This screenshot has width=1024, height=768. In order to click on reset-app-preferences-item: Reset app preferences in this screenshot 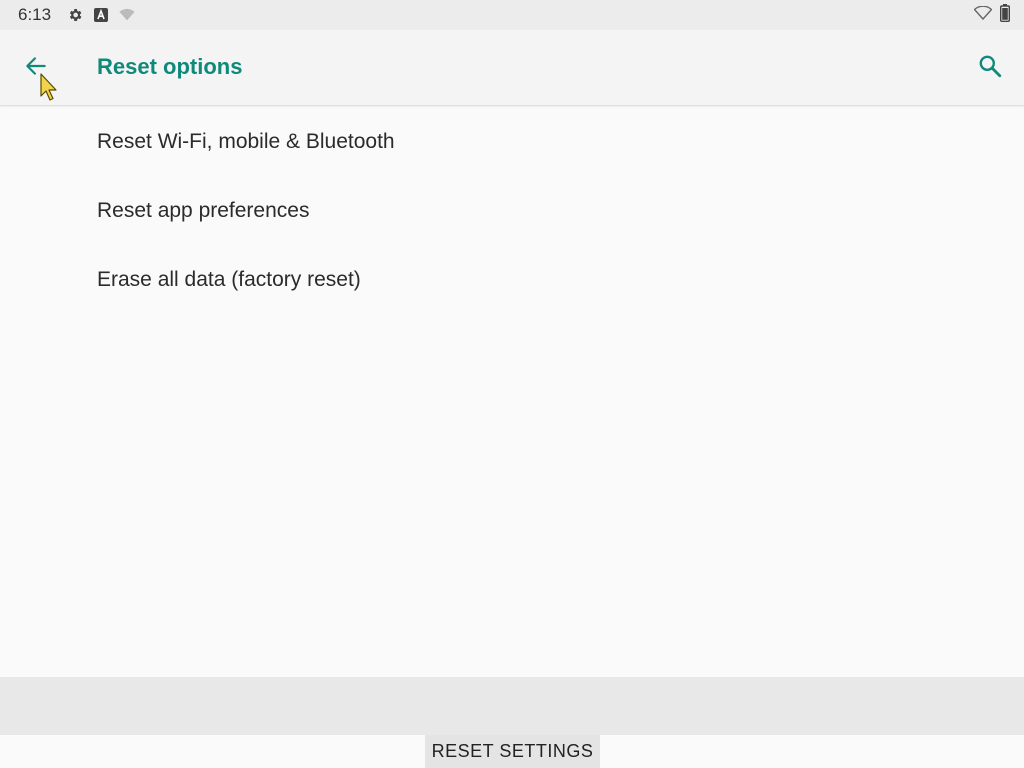, I will do `click(512, 210)`.